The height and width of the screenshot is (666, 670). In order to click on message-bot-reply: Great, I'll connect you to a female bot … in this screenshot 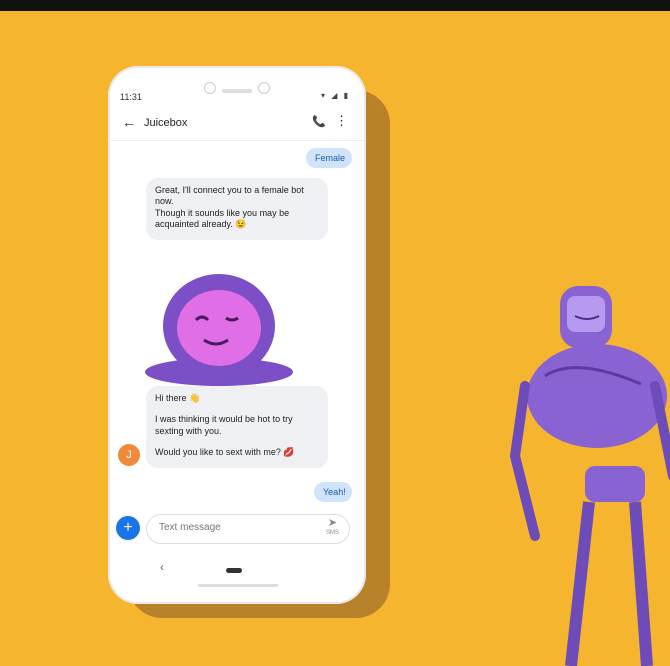, I will do `click(237, 209)`.